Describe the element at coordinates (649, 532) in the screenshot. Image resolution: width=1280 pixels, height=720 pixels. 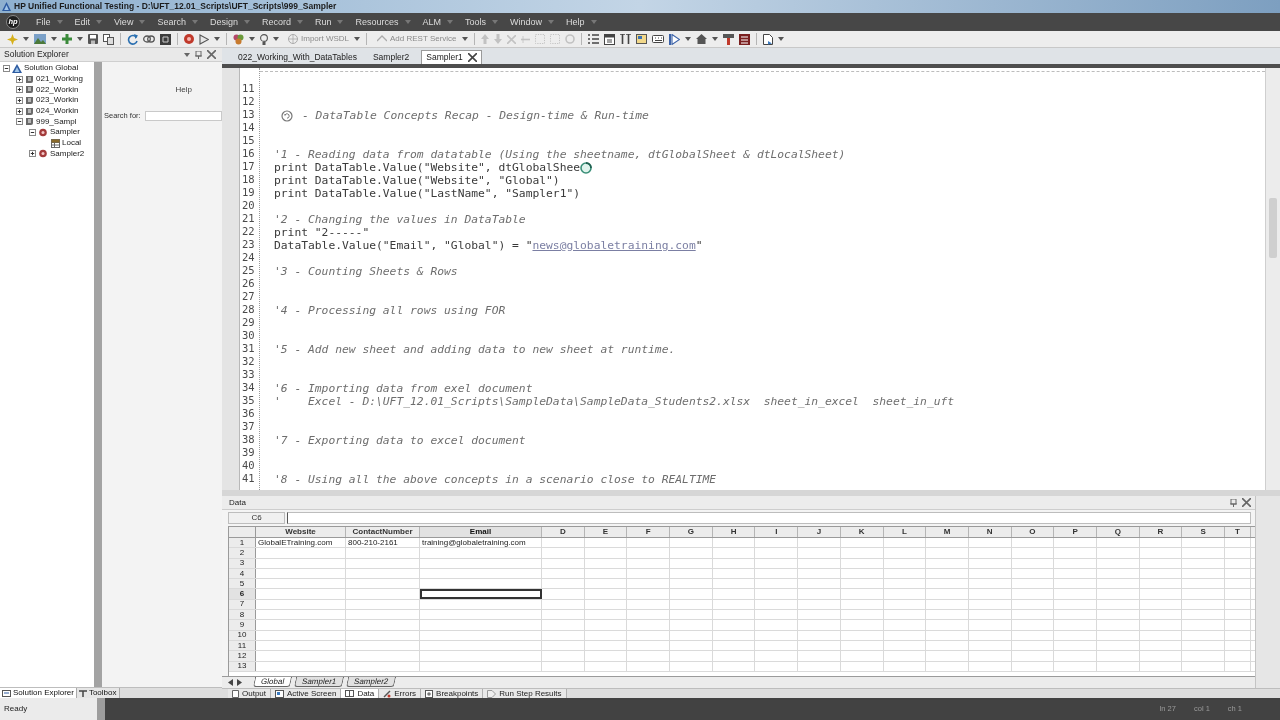
I see `column-header: F` at that location.